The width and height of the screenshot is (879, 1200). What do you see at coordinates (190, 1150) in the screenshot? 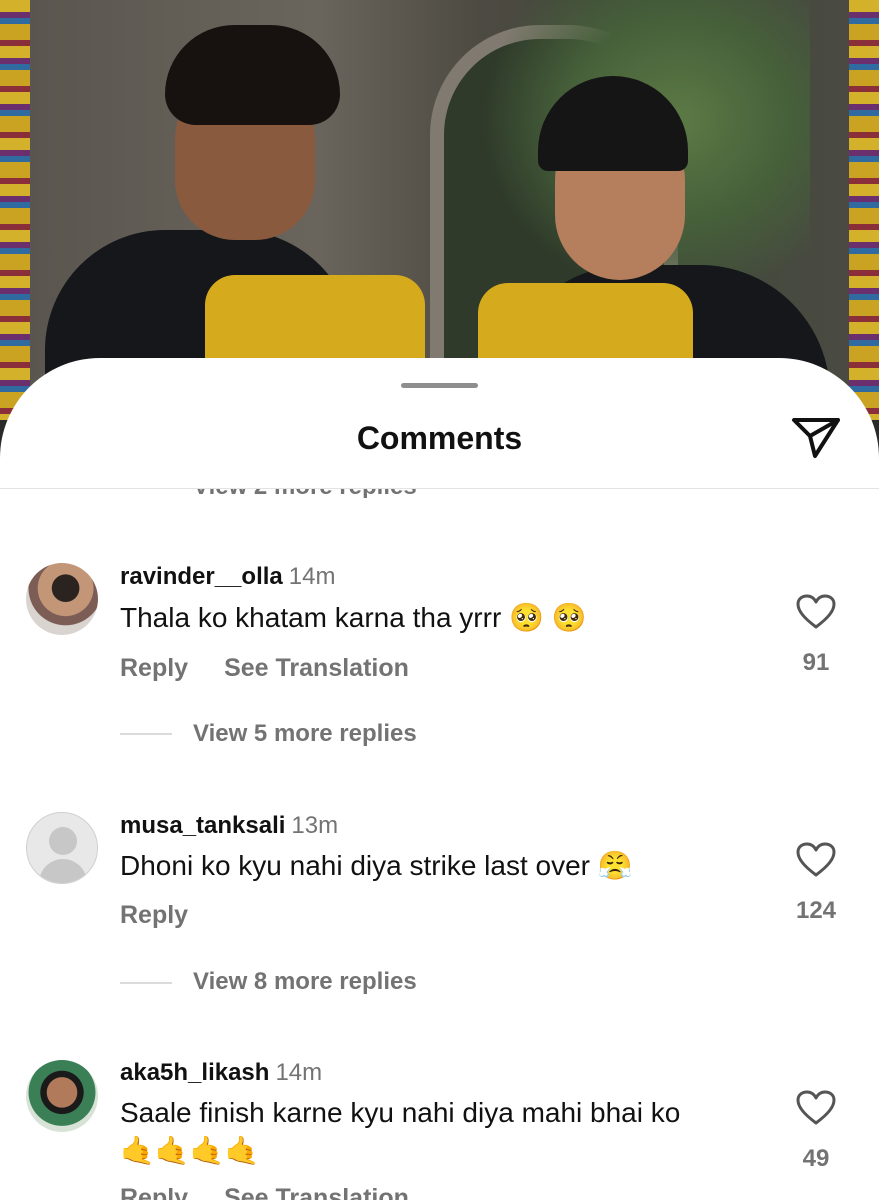
I see `comment-text-line2: 🤙🤙🤙🤙` at bounding box center [190, 1150].